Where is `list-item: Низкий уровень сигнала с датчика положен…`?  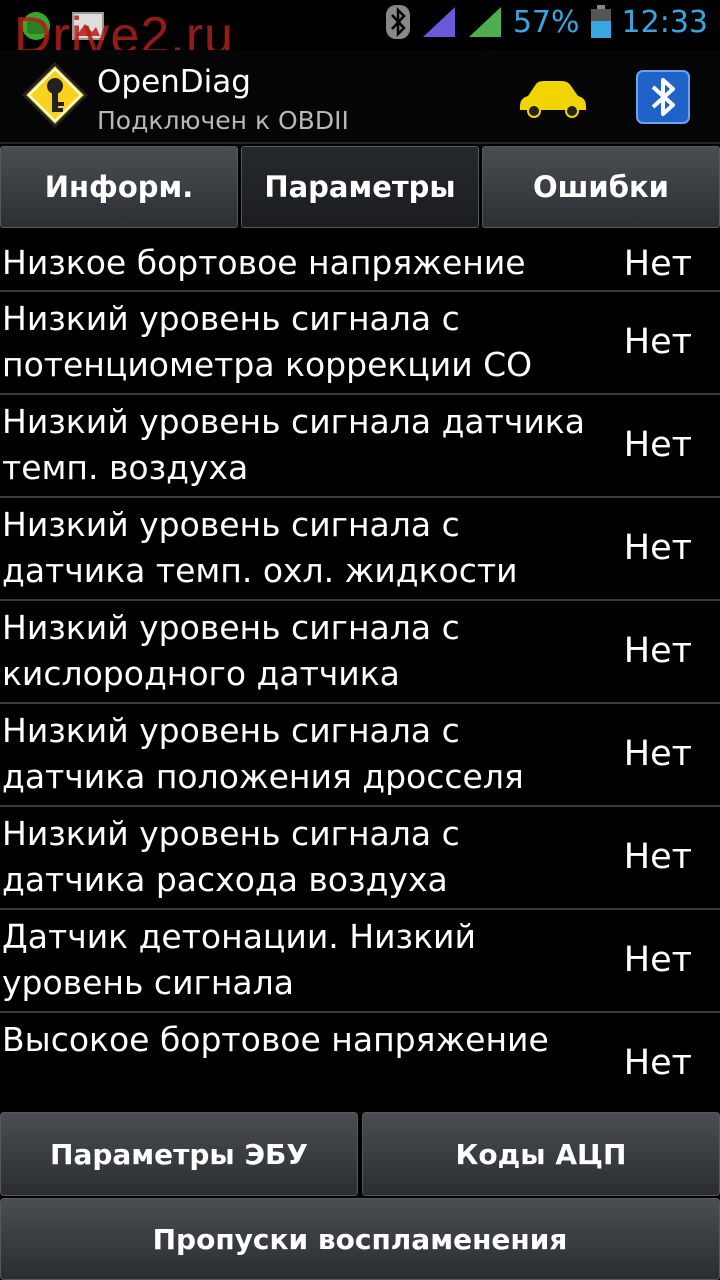
list-item: Низкий уровень сигнала с датчика положен… is located at coordinates (360, 755).